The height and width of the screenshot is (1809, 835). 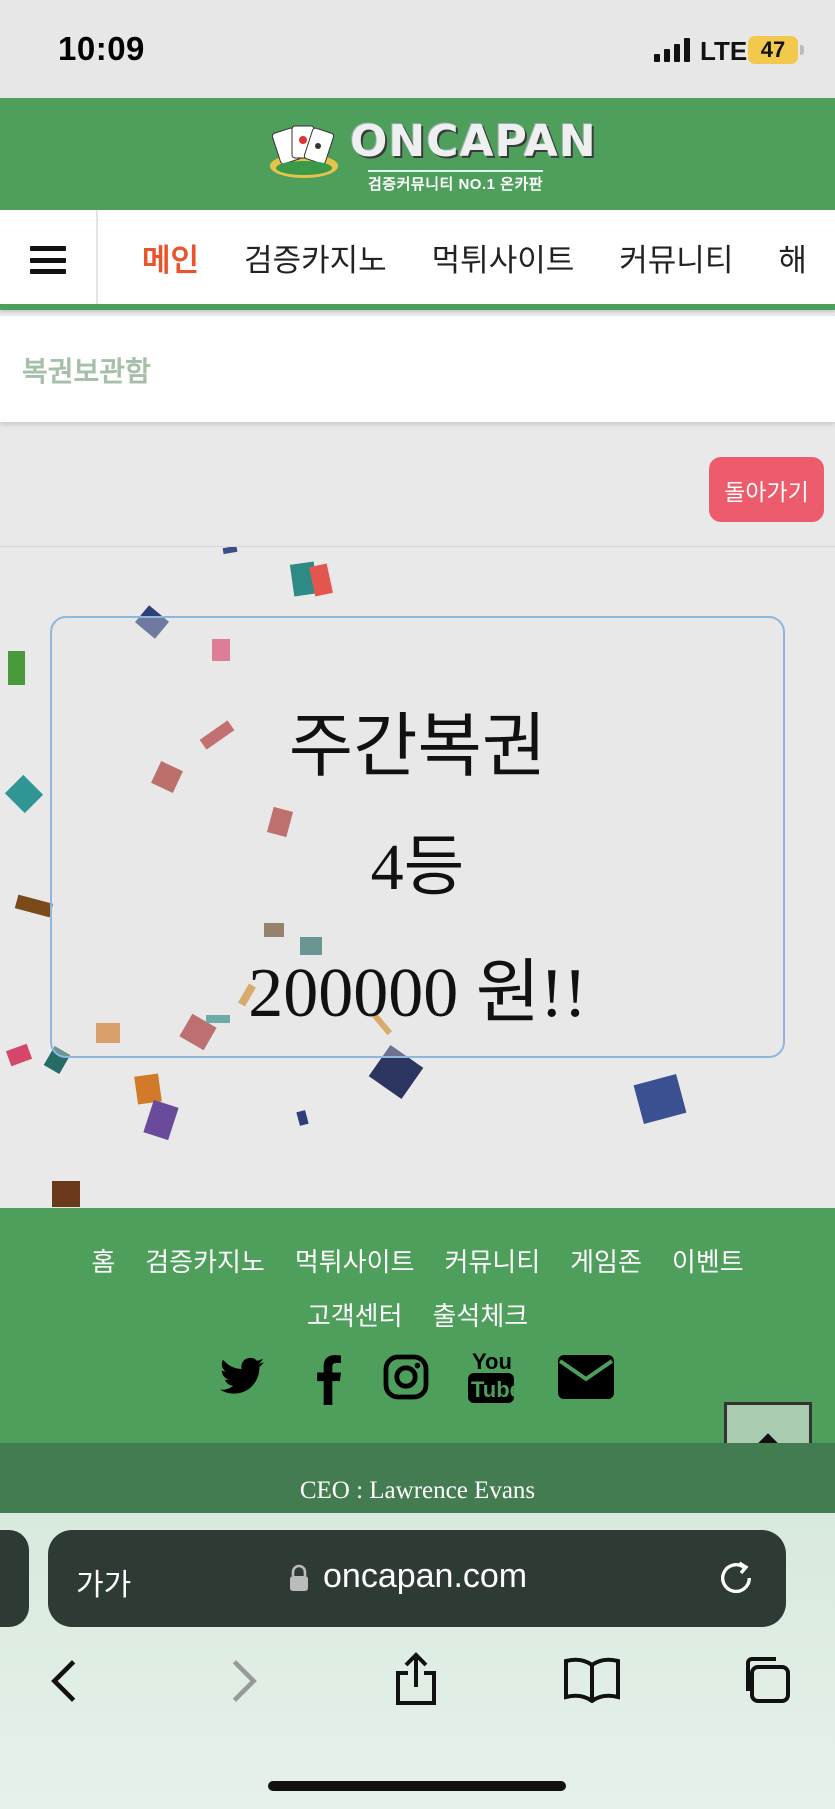 I want to click on nav-items: 메인 검증카지노 먹튀사이트 커뮤니티 해, so click(x=488, y=257).